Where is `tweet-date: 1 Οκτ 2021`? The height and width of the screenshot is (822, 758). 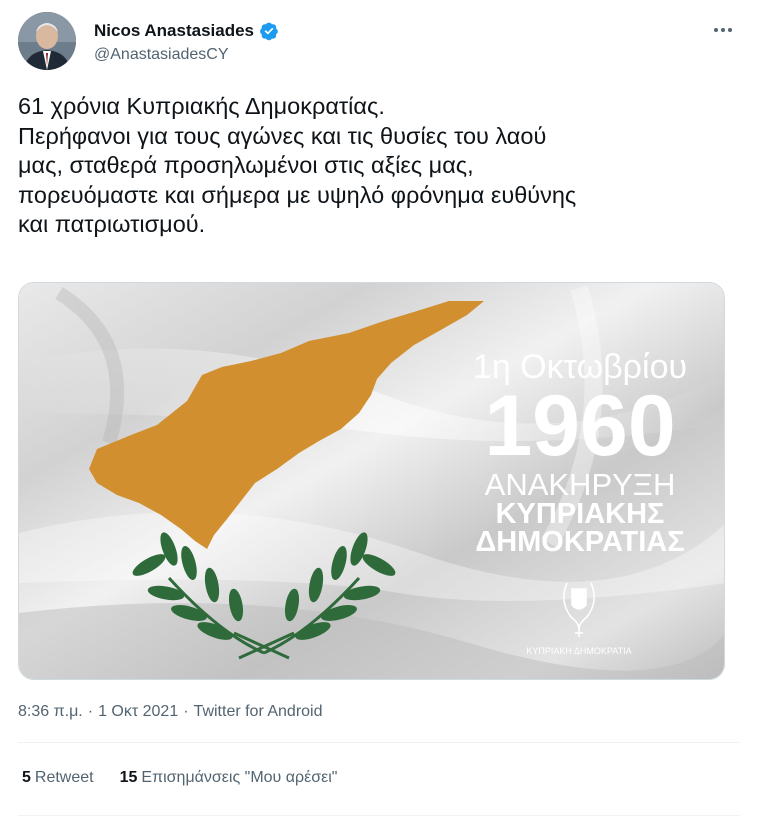
tweet-date: 1 Οκτ 2021 is located at coordinates (138, 712).